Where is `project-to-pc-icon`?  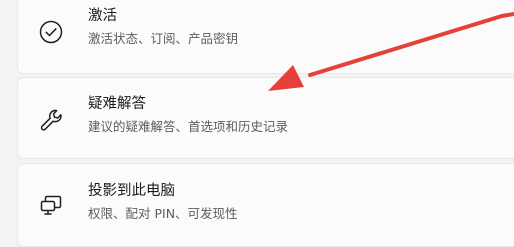
project-to-pc-icon is located at coordinates (51, 205).